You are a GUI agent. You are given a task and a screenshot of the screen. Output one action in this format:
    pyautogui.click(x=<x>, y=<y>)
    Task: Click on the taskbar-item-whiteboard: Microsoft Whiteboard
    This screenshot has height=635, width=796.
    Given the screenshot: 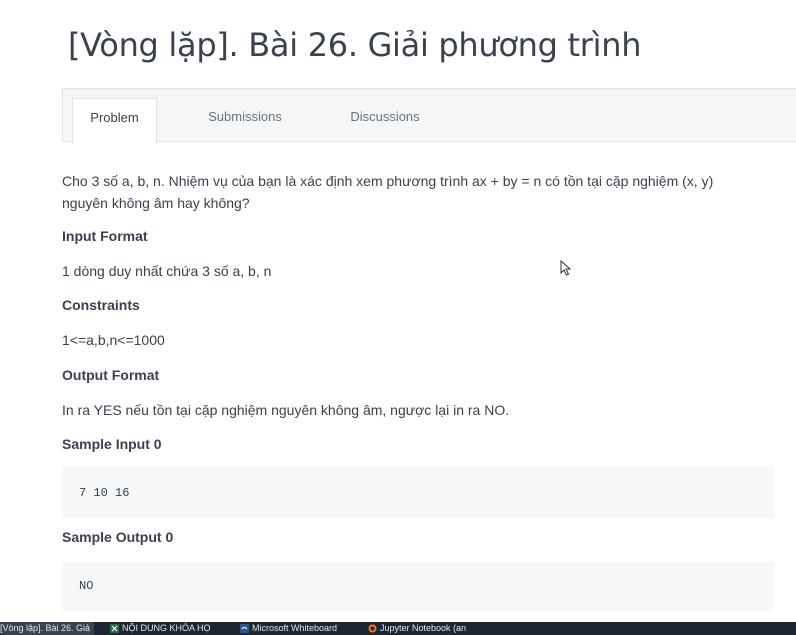 What is the action you would take?
    pyautogui.click(x=297, y=628)
    